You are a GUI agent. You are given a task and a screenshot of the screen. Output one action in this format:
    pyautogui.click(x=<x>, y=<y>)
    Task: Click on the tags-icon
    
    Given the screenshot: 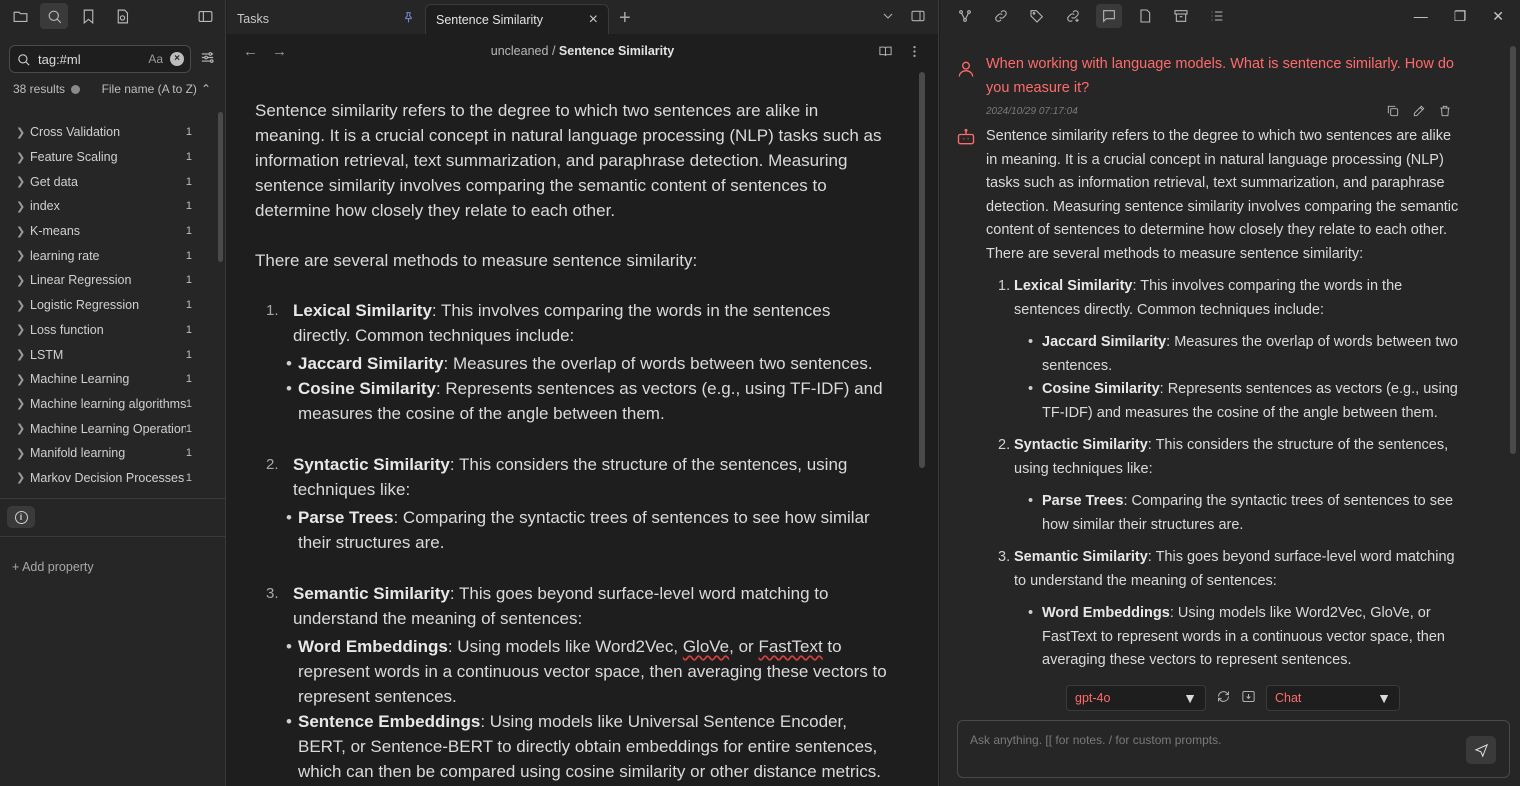 What is the action you would take?
    pyautogui.click(x=1037, y=16)
    